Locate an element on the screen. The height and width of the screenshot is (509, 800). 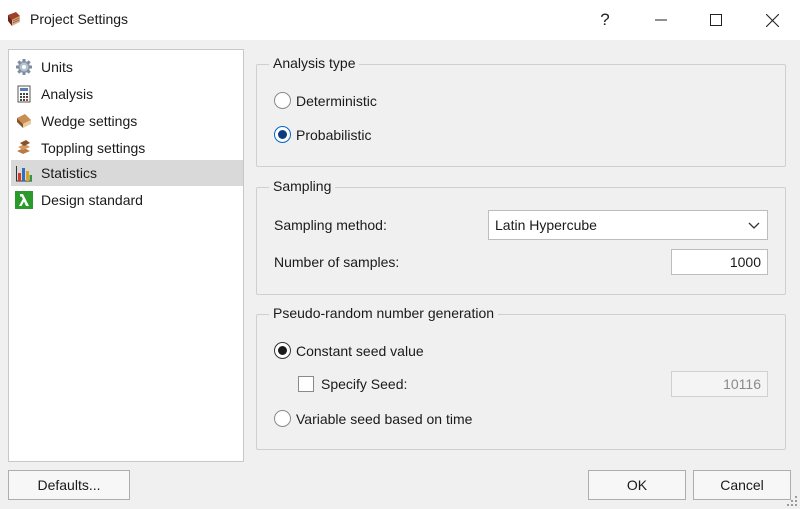
cancel-button-label: Cancel is located at coordinates (742, 485).